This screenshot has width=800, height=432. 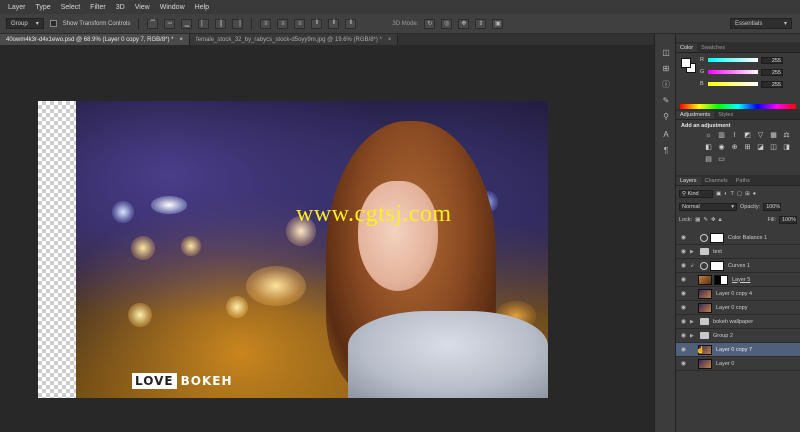 I want to click on brush-icon: ✎, so click(x=666, y=101).